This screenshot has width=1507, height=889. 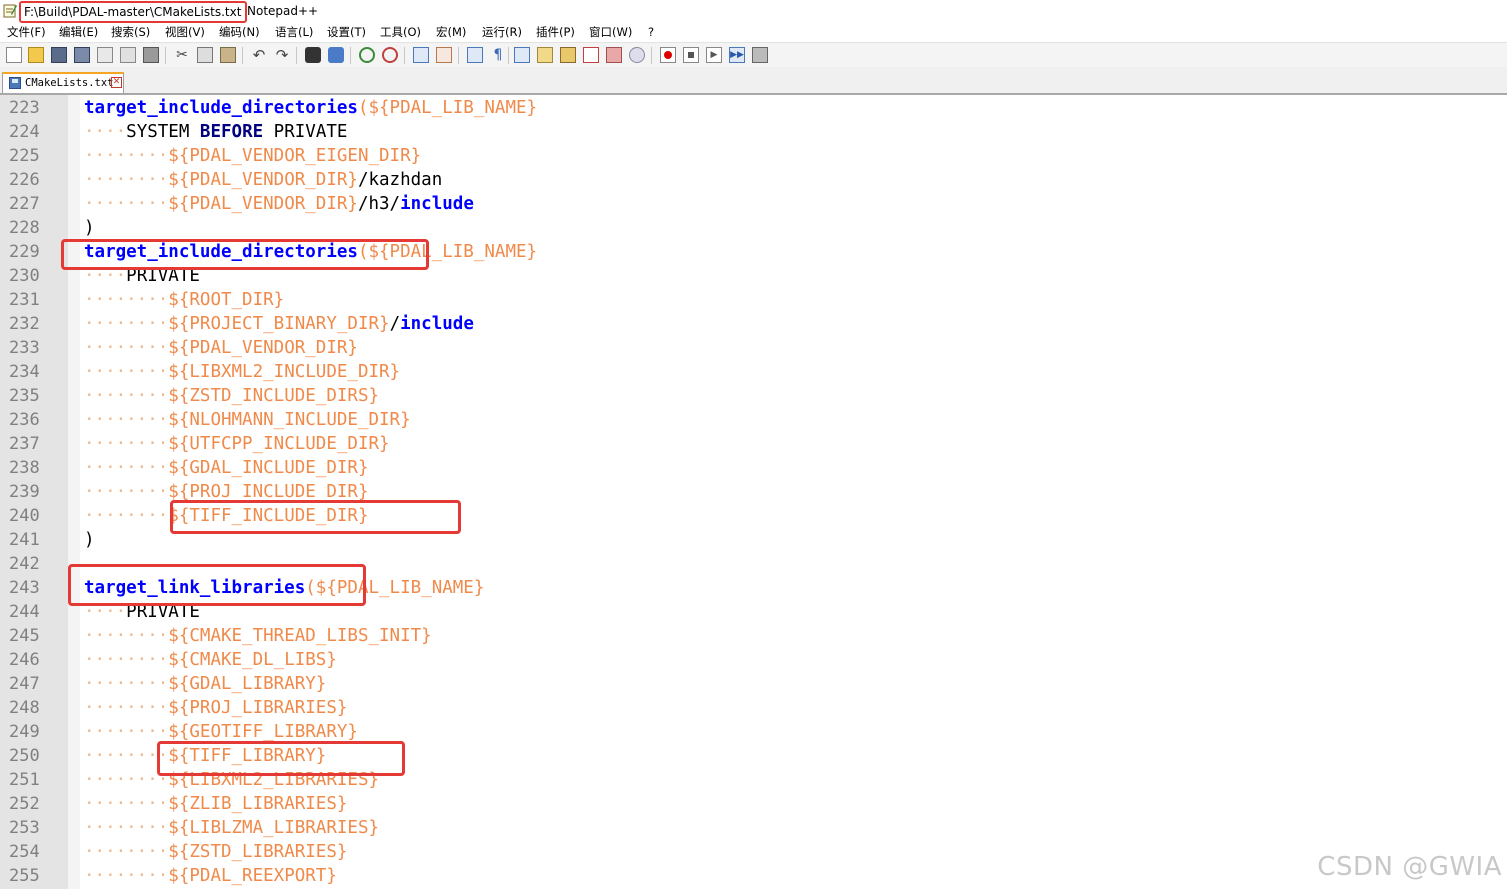 What do you see at coordinates (24, 636) in the screenshot?
I see `line-number: 245` at bounding box center [24, 636].